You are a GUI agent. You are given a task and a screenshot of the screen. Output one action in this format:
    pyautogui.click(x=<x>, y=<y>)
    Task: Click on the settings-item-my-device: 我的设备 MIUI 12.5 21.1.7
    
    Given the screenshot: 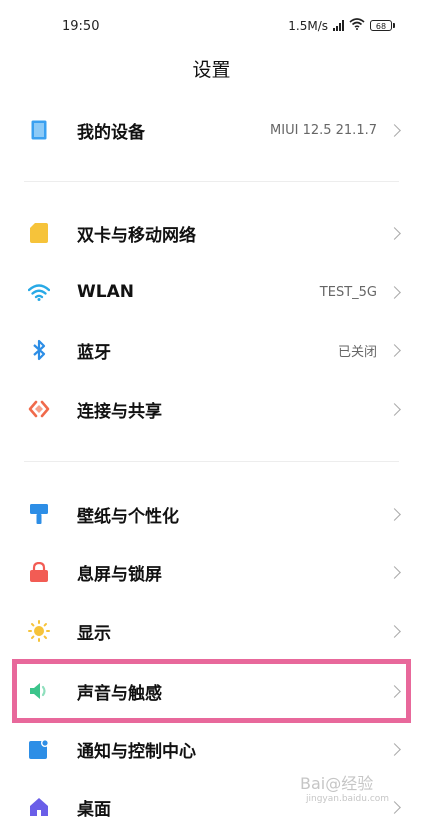 What is the action you would take?
    pyautogui.click(x=211, y=130)
    